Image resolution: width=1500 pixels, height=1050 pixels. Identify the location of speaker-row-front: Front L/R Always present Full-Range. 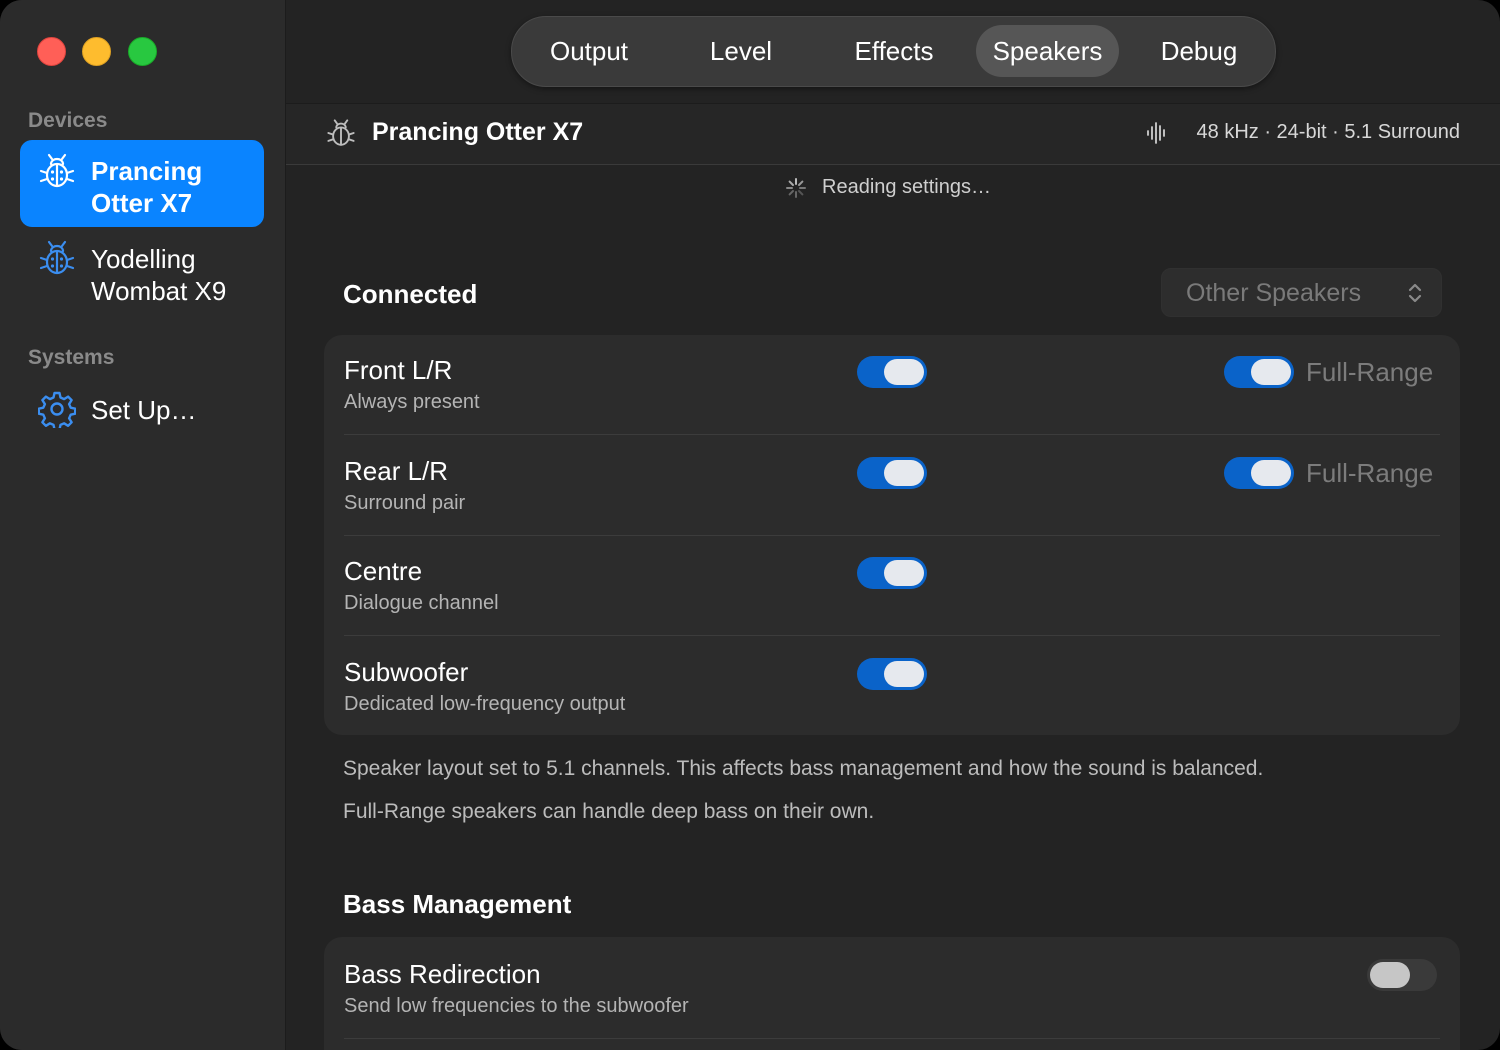
(892, 385).